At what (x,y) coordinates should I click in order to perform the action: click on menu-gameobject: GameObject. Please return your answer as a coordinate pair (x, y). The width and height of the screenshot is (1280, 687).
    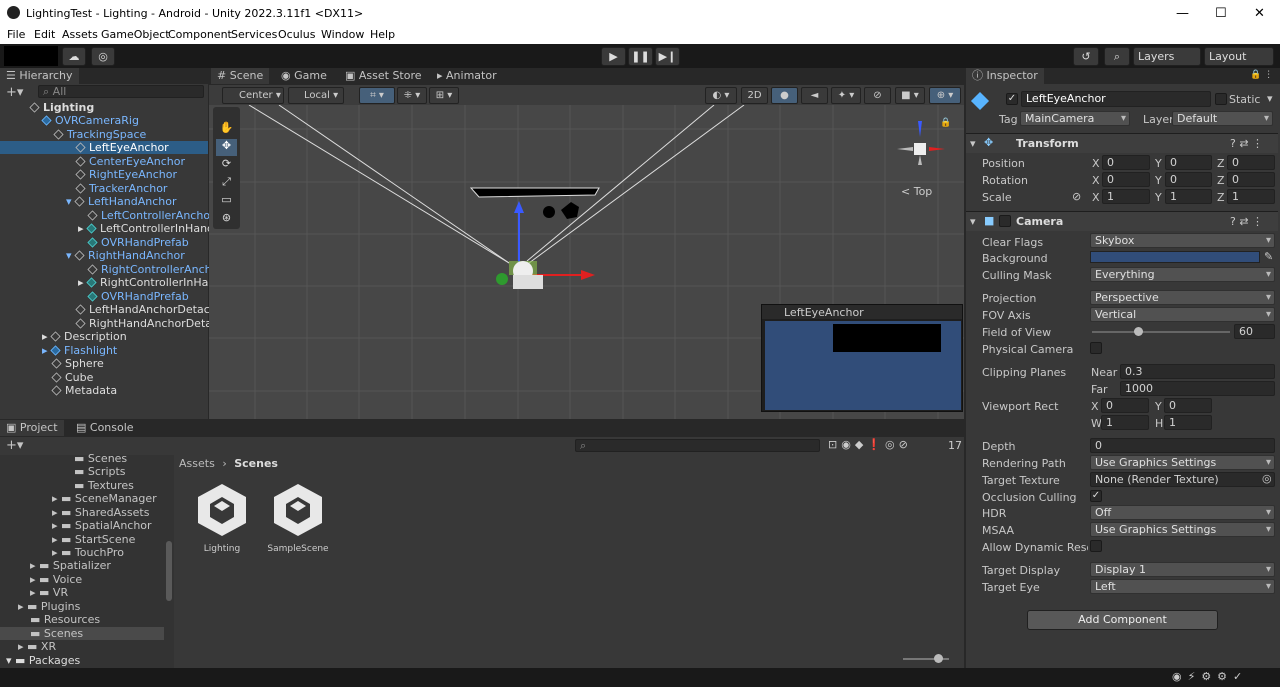
    Looking at the image, I should click on (135, 34).